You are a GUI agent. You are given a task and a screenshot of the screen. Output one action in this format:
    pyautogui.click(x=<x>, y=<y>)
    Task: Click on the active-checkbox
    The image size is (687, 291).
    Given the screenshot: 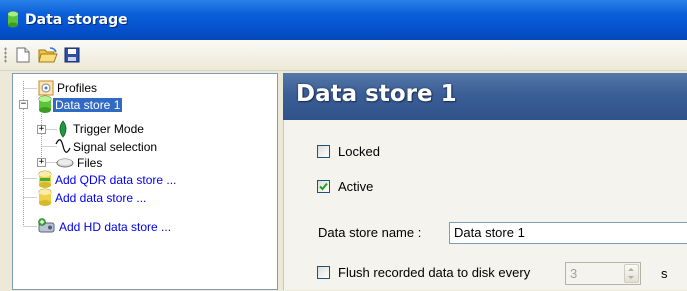 What is the action you would take?
    pyautogui.click(x=323, y=186)
    